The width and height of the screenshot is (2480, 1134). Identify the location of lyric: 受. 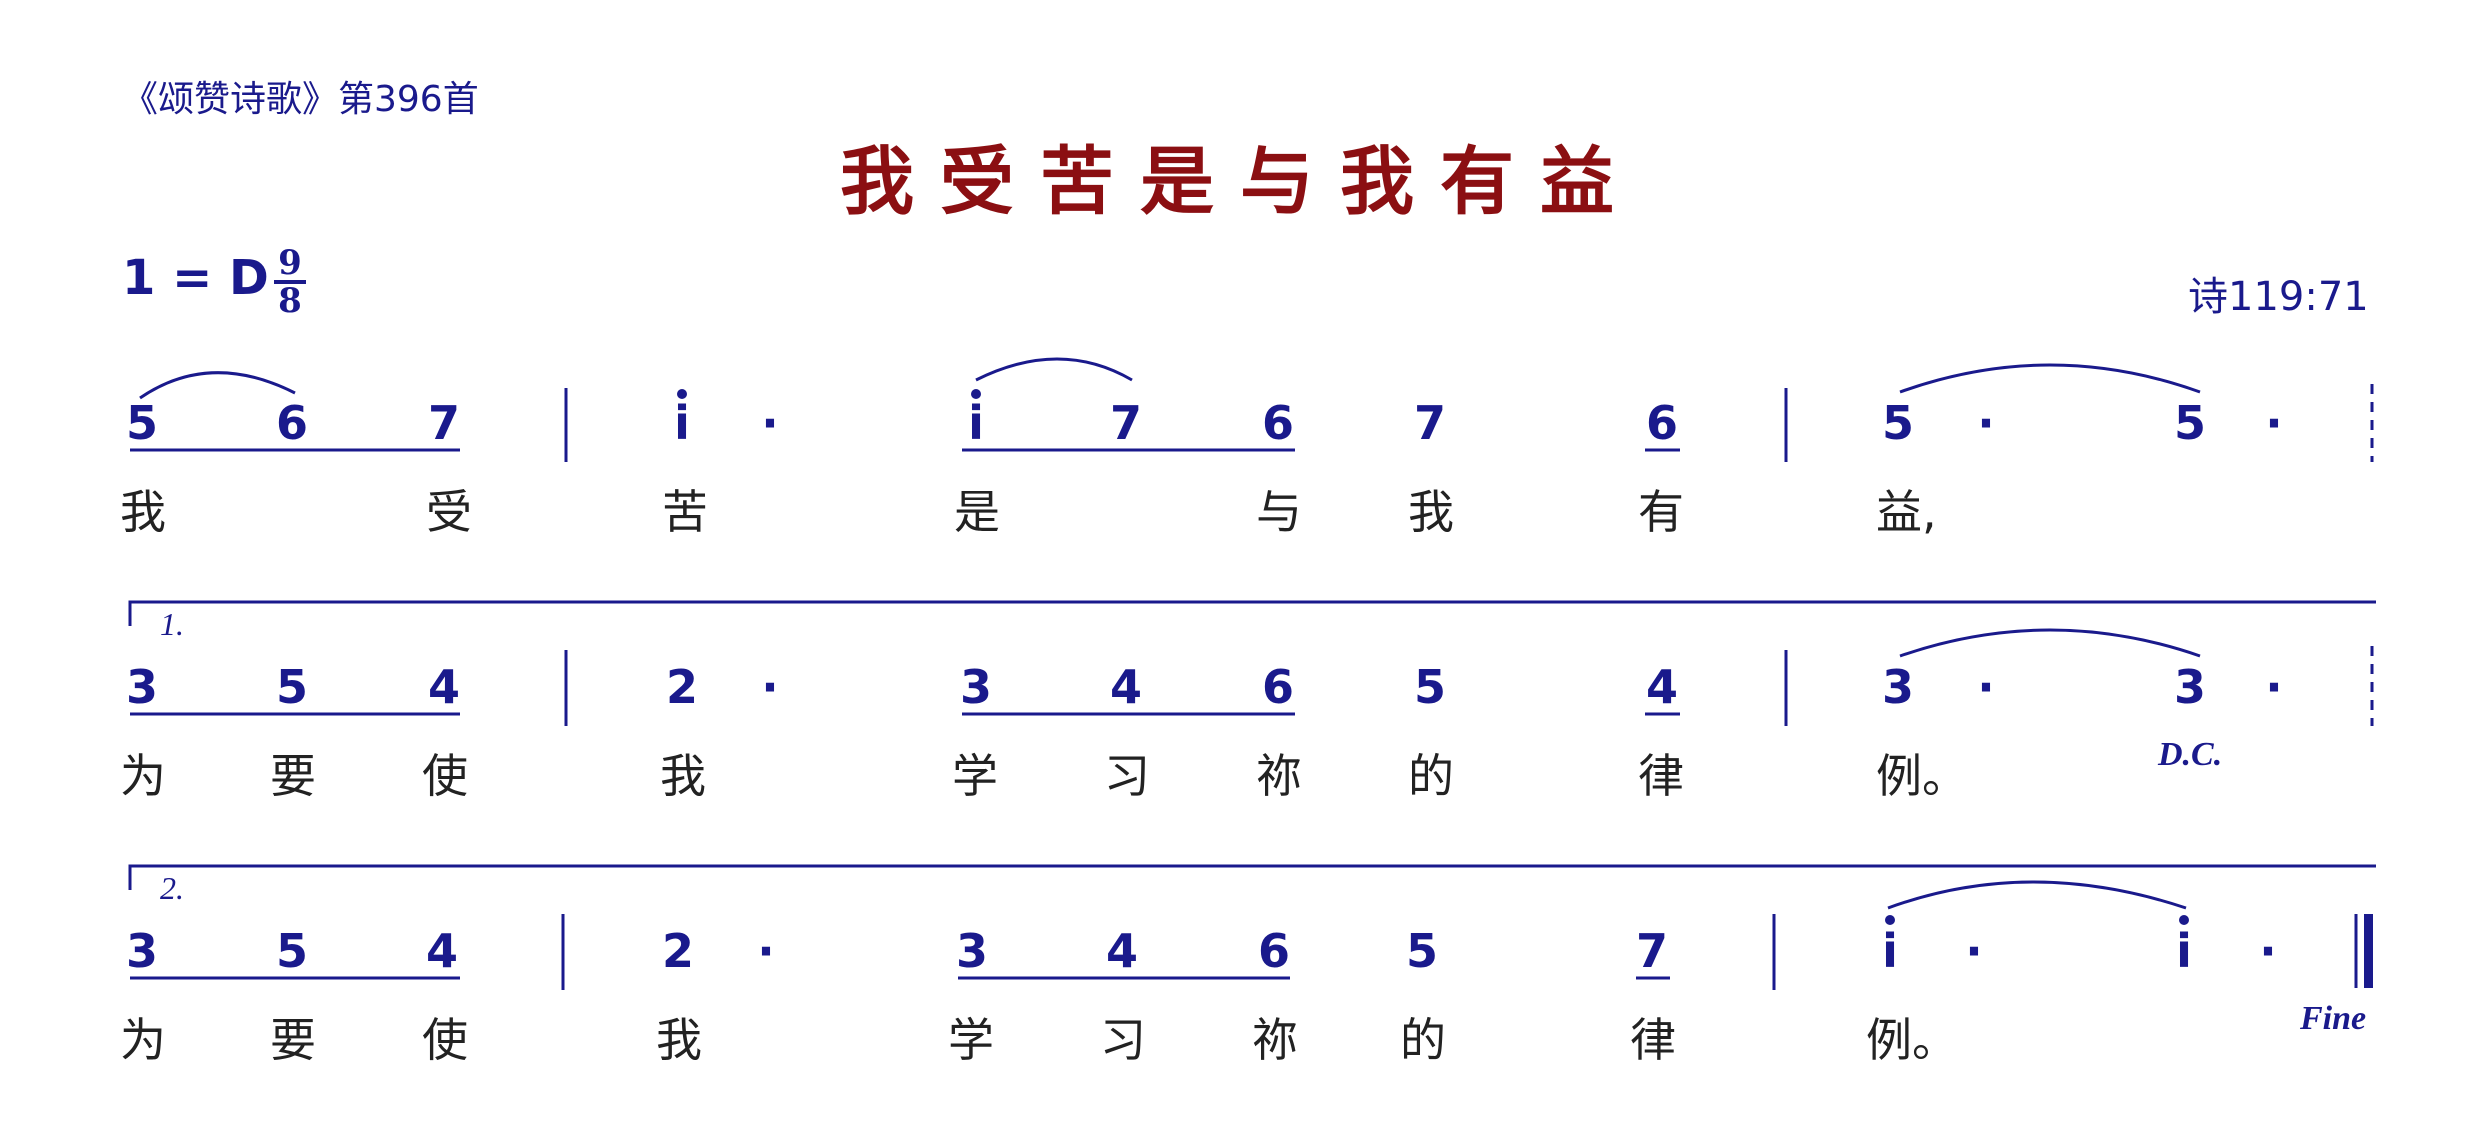
(449, 512).